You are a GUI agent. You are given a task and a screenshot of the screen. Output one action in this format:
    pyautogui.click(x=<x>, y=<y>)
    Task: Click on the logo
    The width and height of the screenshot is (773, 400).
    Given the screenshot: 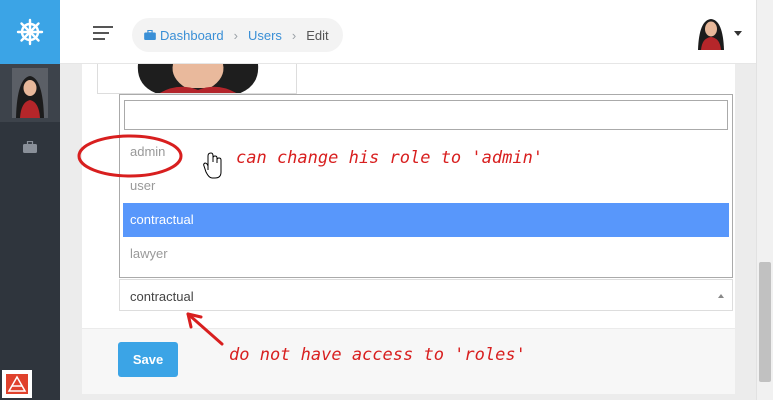 What is the action you would take?
    pyautogui.click(x=30, y=32)
    